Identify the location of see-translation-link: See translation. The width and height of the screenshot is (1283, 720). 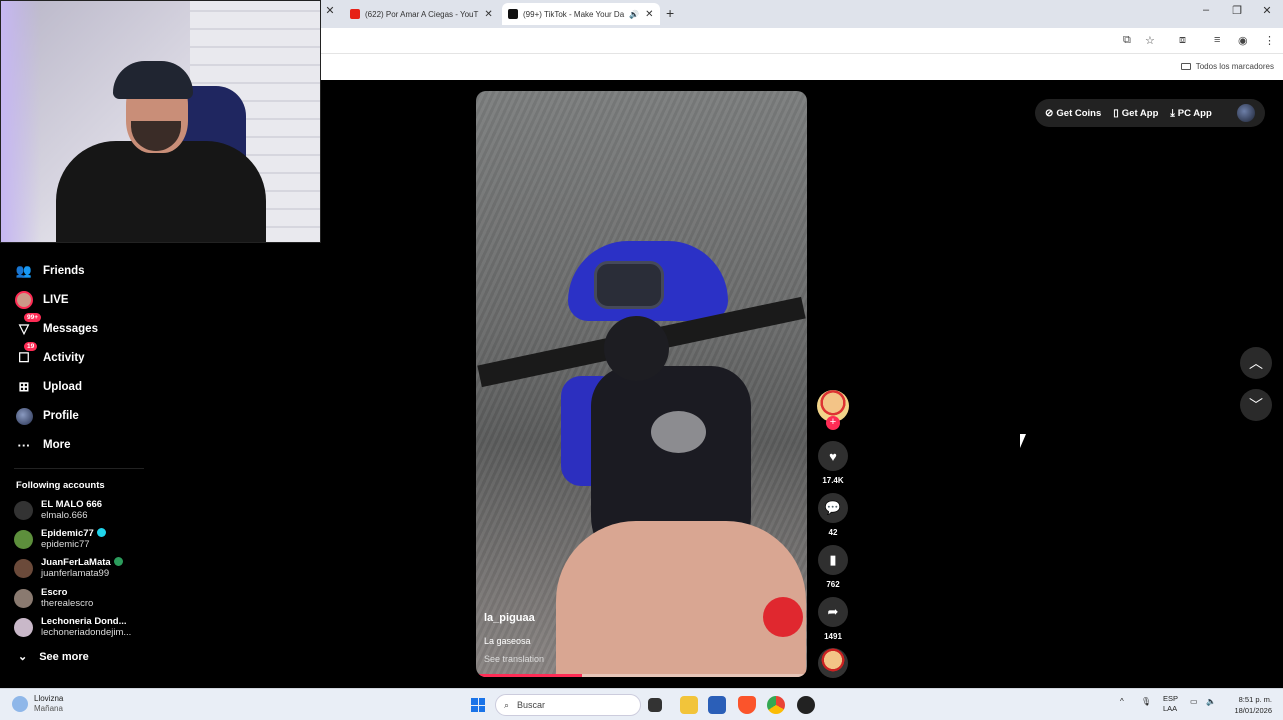
(514, 659).